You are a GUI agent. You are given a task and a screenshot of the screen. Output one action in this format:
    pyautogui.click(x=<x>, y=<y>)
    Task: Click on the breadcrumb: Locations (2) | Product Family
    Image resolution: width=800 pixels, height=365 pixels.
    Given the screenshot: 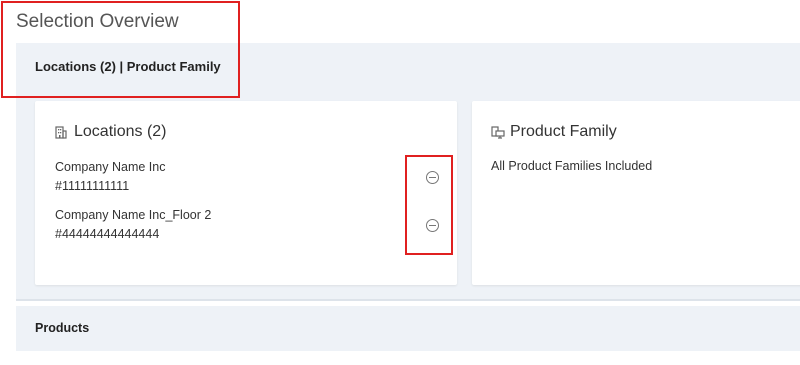 What is the action you would take?
    pyautogui.click(x=128, y=66)
    